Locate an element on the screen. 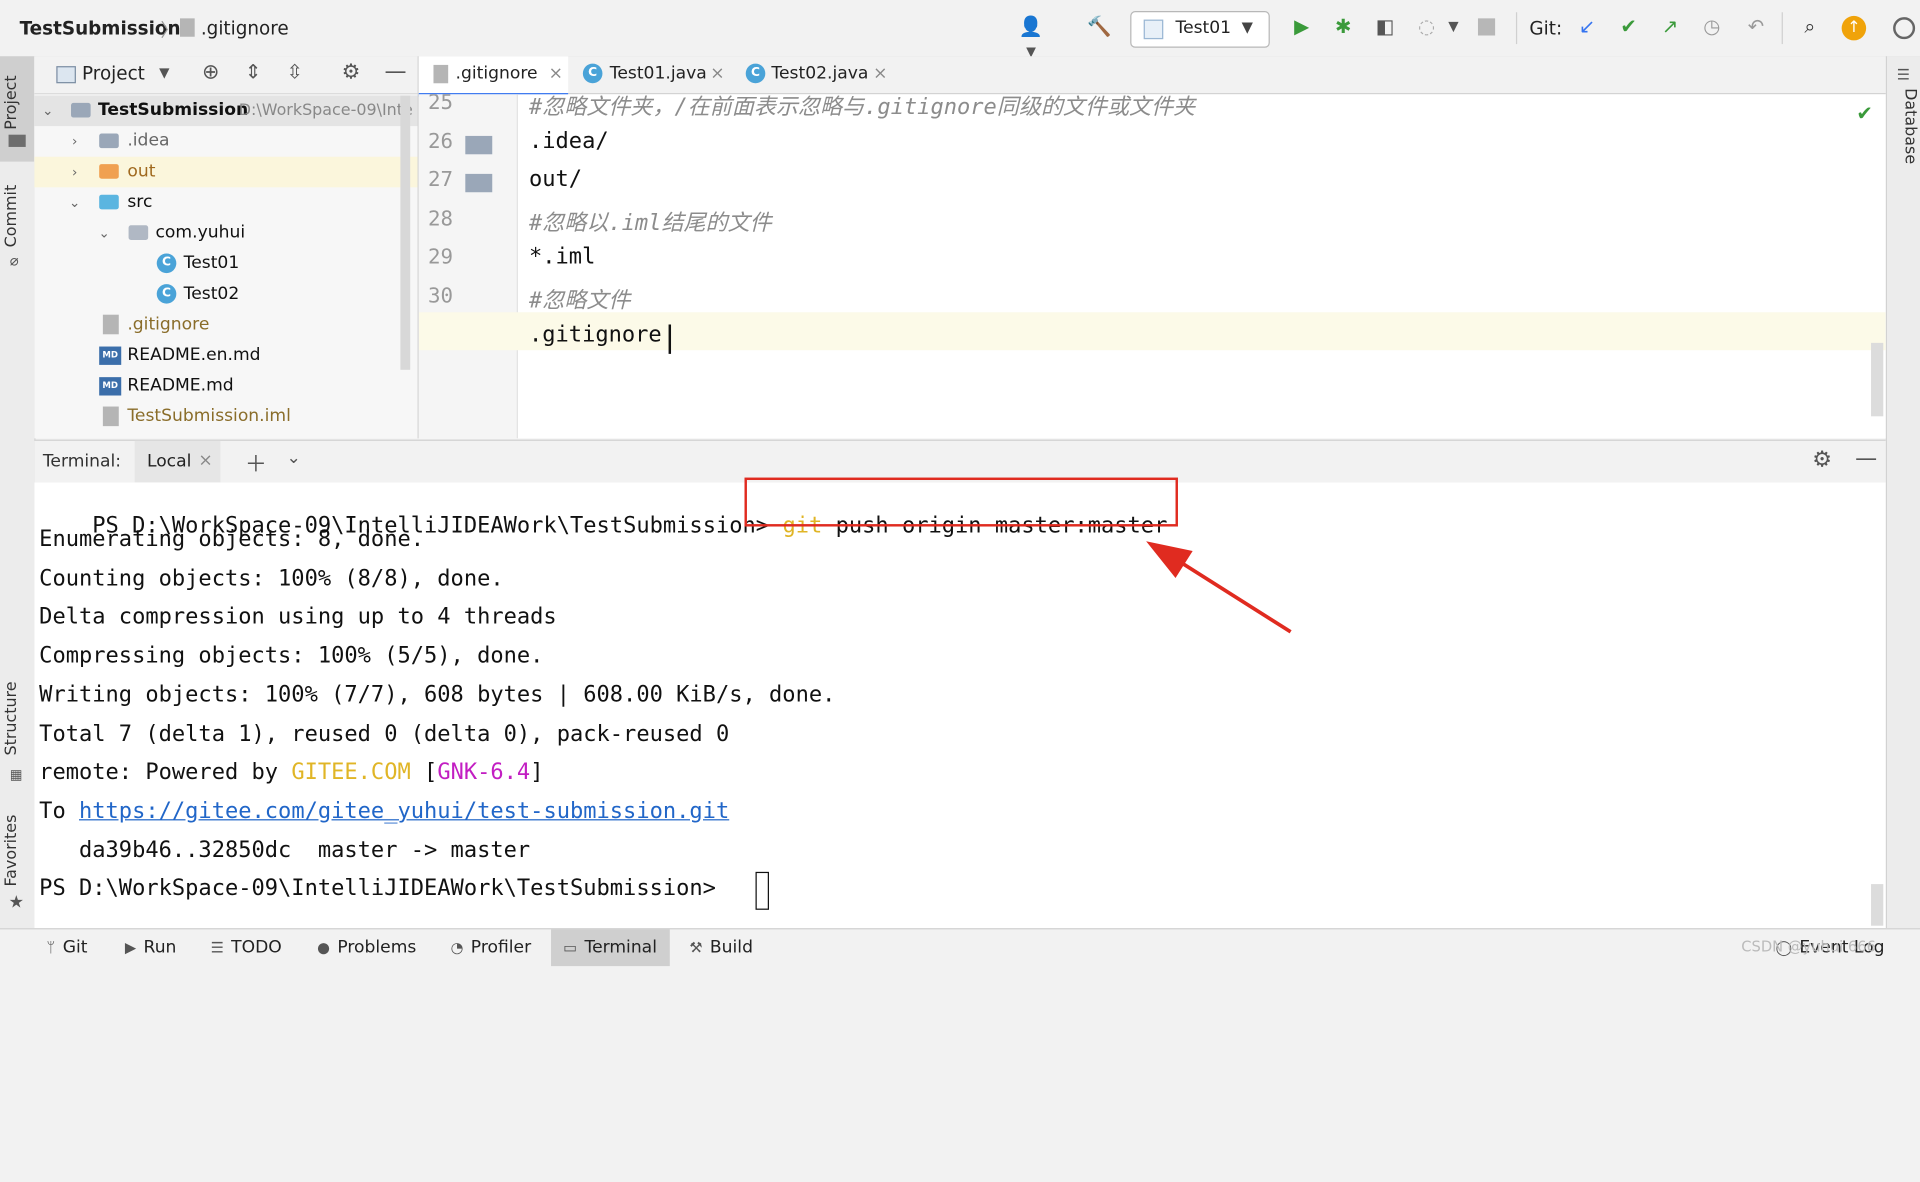  tree-item-test01: C Test01 is located at coordinates (225, 264).